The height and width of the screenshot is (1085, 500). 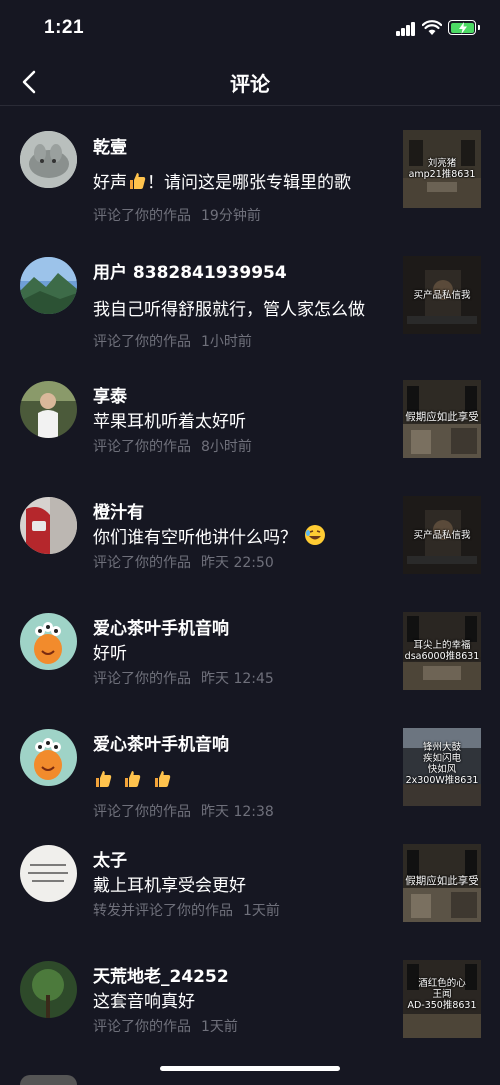 What do you see at coordinates (237, 812) in the screenshot?
I see `timestamp: 昨天 12:38` at bounding box center [237, 812].